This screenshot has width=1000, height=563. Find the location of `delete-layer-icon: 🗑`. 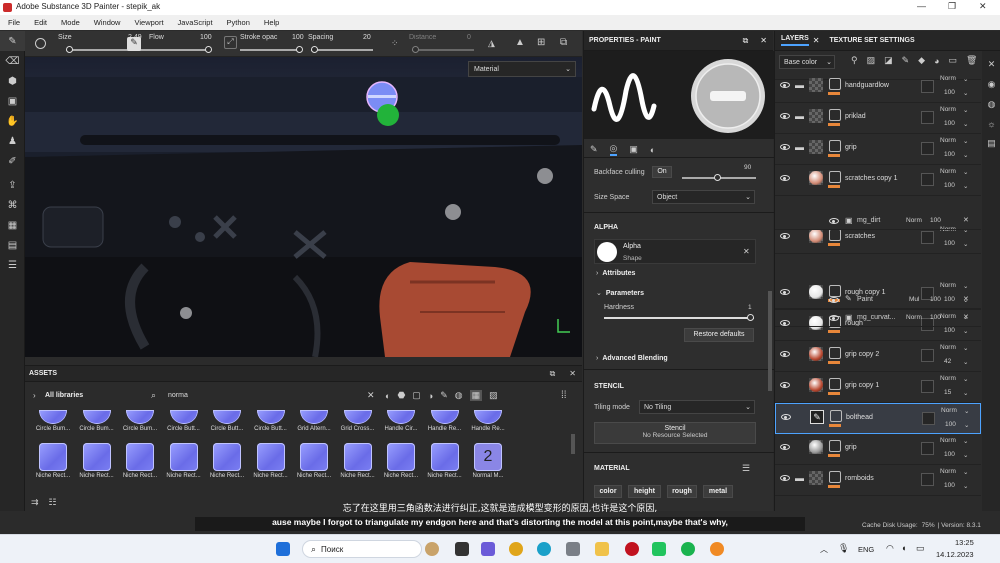

delete-layer-icon: 🗑 is located at coordinates (971, 60).